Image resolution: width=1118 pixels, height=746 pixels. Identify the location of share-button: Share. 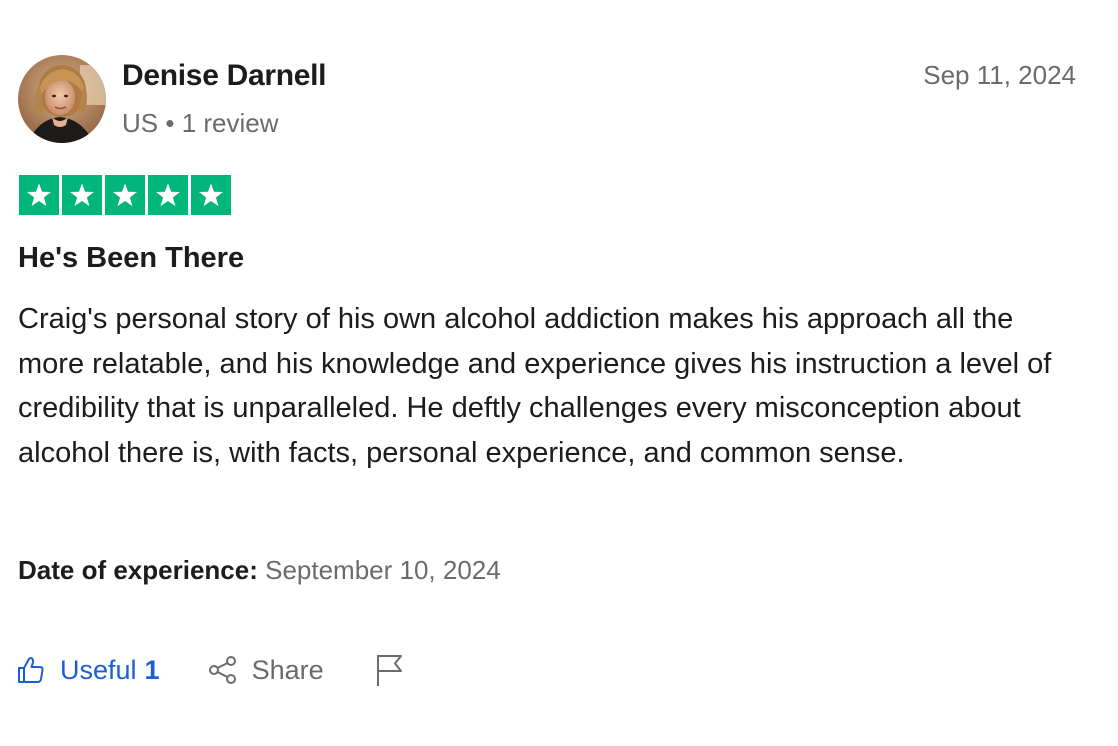
(266, 670).